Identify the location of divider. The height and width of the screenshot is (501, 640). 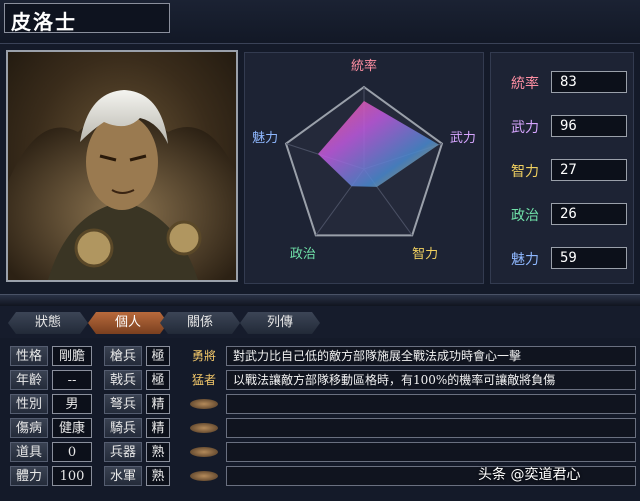
(320, 300).